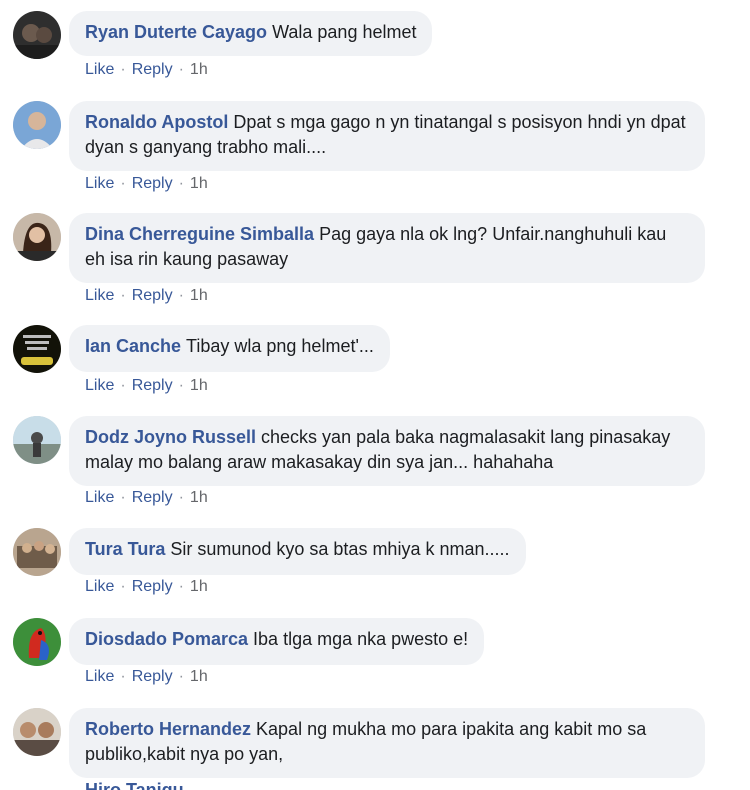 This screenshot has height=790, width=750. I want to click on cut-off-commenter-name: Hiro Tanigu, so click(165, 784).